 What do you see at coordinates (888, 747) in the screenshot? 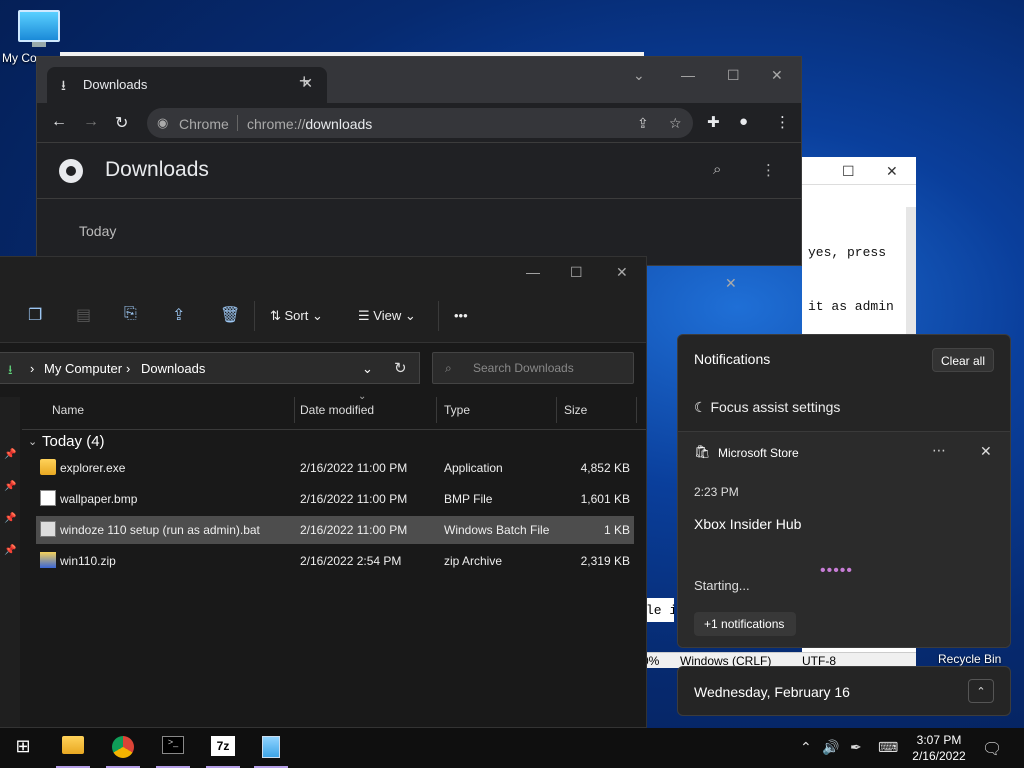
I see `keyboard-icon: ⌨` at bounding box center [888, 747].